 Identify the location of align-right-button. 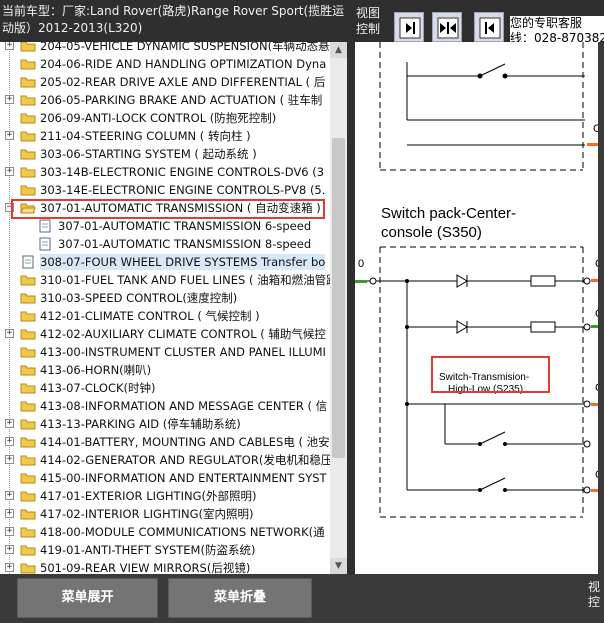
(409, 27).